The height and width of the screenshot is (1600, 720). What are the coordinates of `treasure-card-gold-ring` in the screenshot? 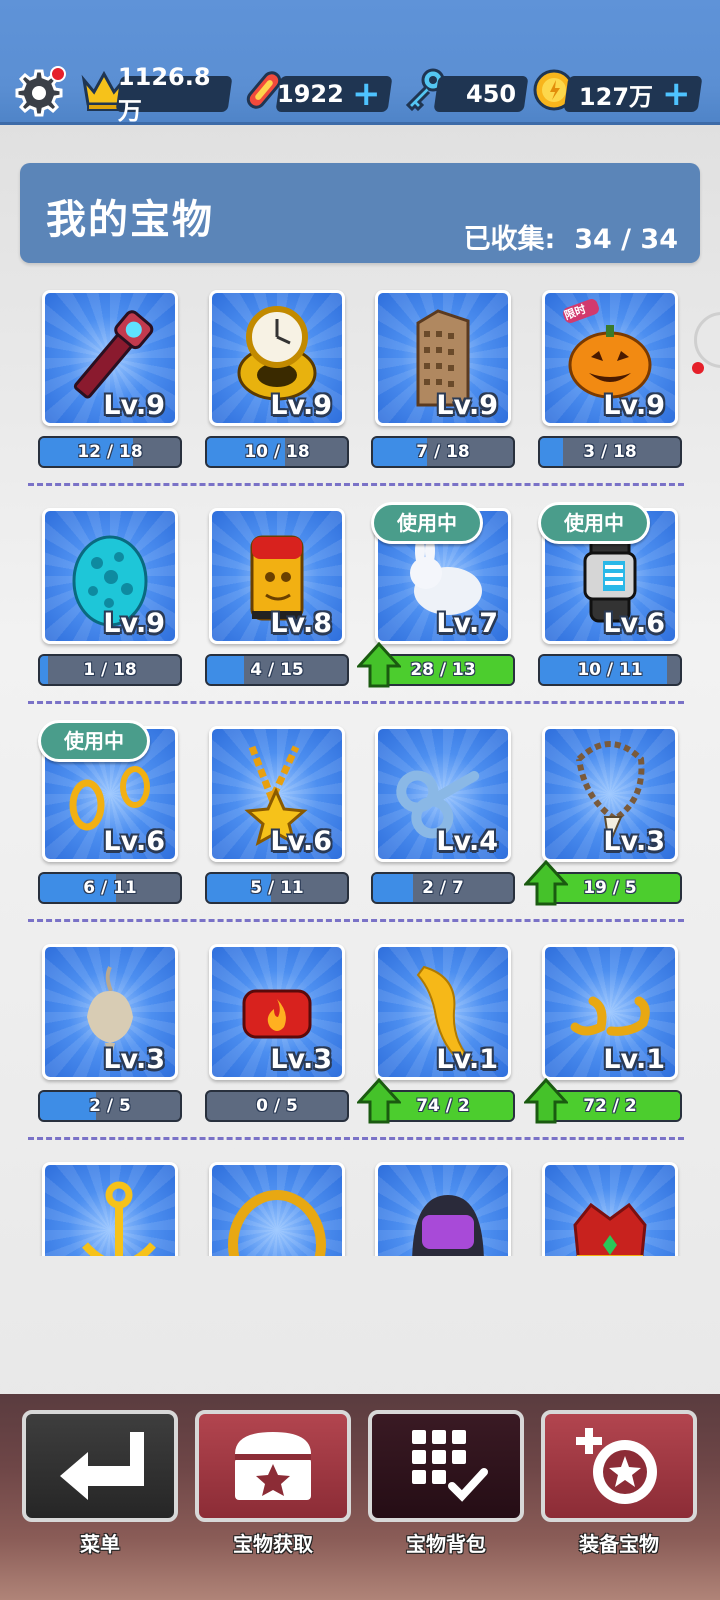 It's located at (279, 1209).